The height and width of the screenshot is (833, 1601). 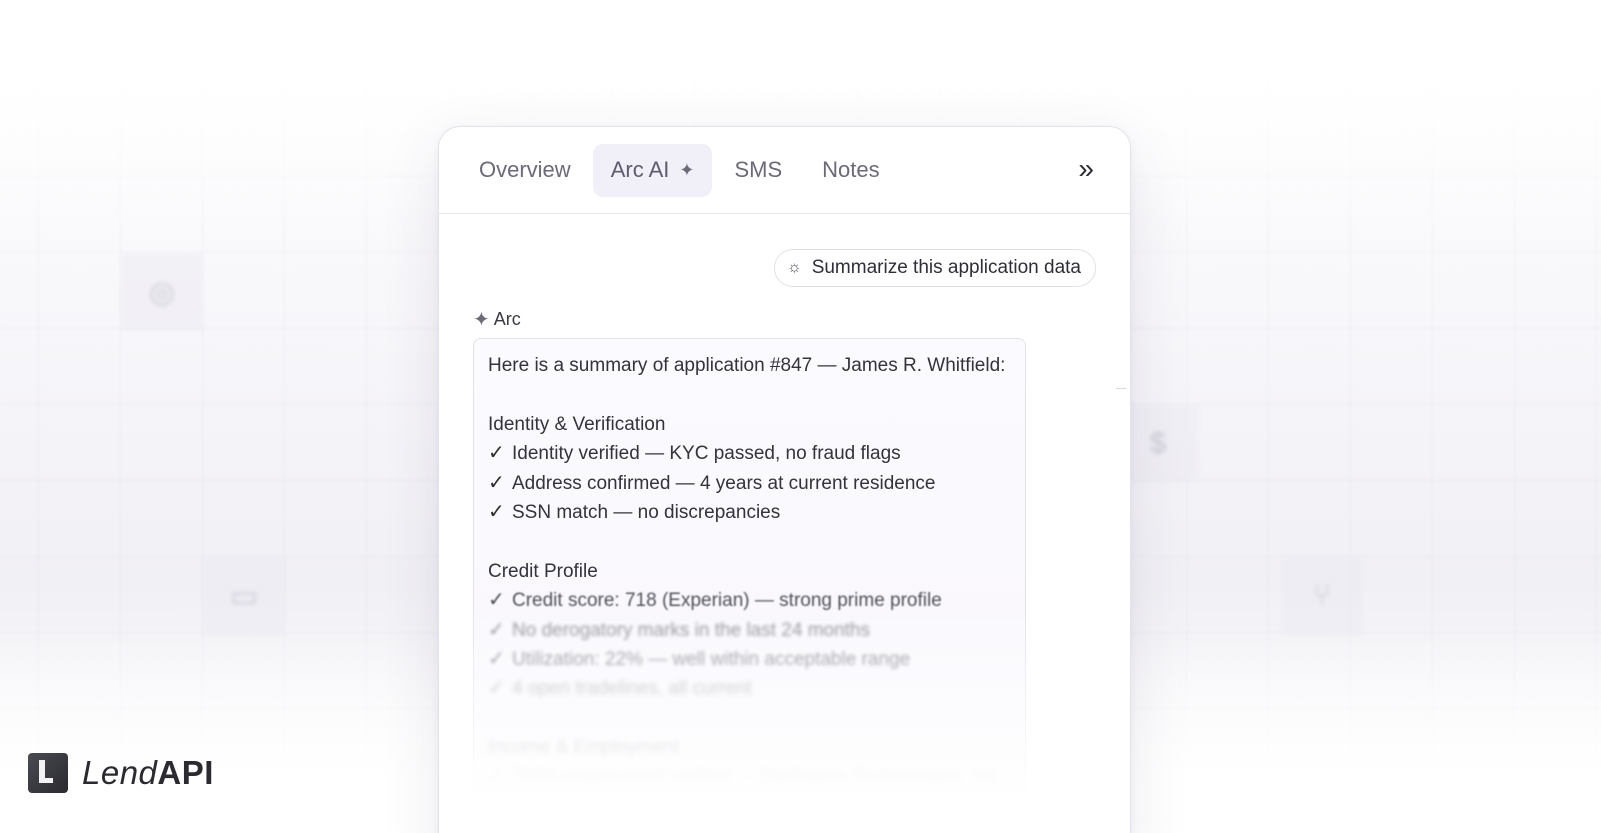 I want to click on tab-notes: Notes, so click(x=850, y=170).